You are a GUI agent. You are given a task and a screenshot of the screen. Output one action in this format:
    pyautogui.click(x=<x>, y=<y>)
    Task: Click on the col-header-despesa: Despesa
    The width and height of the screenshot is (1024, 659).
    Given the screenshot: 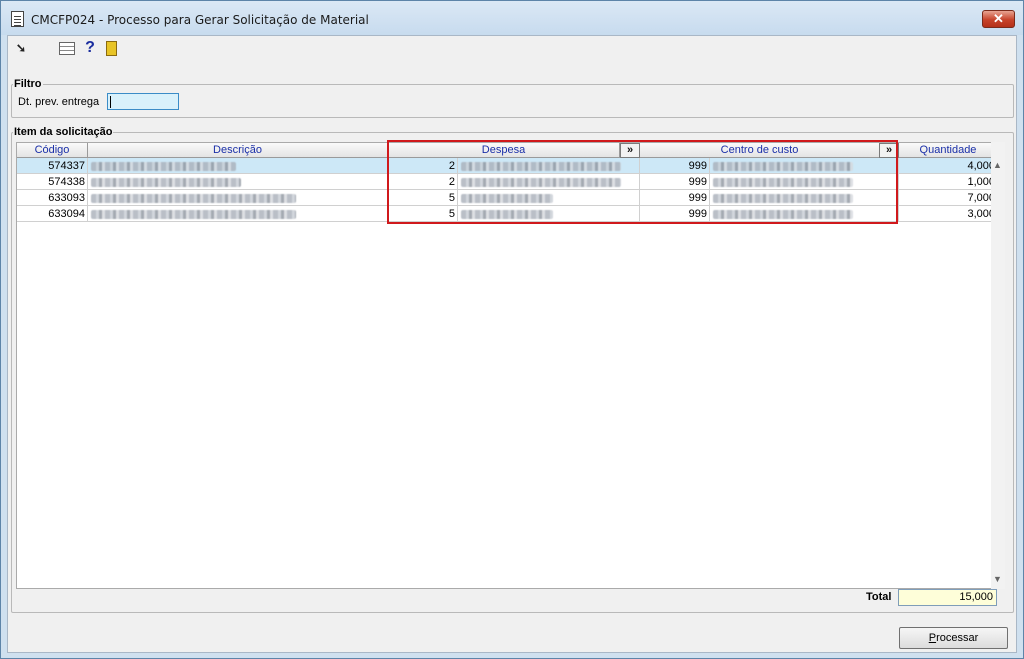 What is the action you would take?
    pyautogui.click(x=504, y=150)
    